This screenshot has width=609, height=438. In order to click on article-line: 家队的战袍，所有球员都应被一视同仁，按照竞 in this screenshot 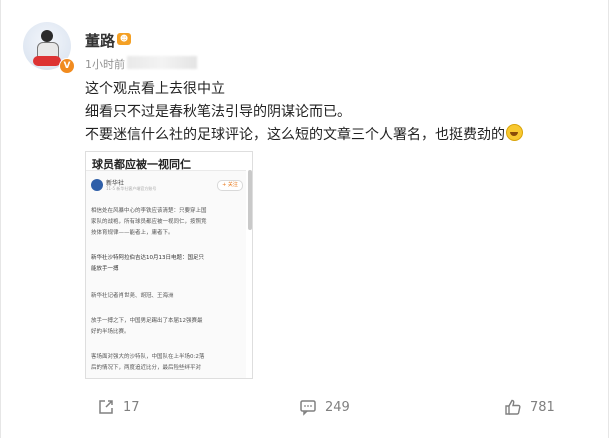, I will do `click(149, 222)`.